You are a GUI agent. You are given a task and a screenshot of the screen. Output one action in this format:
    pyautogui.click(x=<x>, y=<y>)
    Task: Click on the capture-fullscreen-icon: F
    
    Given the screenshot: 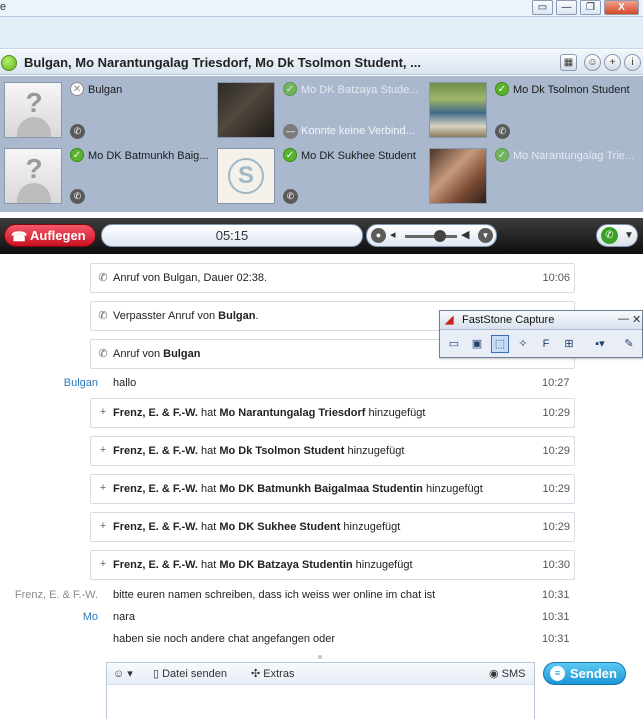 What is the action you would take?
    pyautogui.click(x=546, y=344)
    